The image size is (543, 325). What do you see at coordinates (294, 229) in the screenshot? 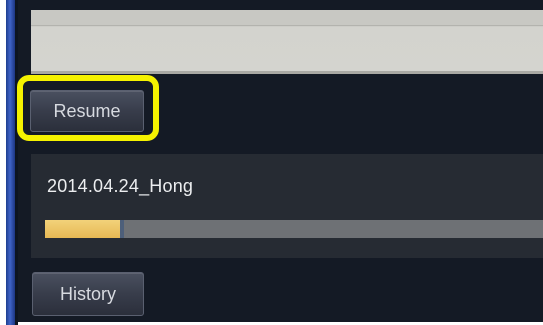
I see `job-progress-bar` at bounding box center [294, 229].